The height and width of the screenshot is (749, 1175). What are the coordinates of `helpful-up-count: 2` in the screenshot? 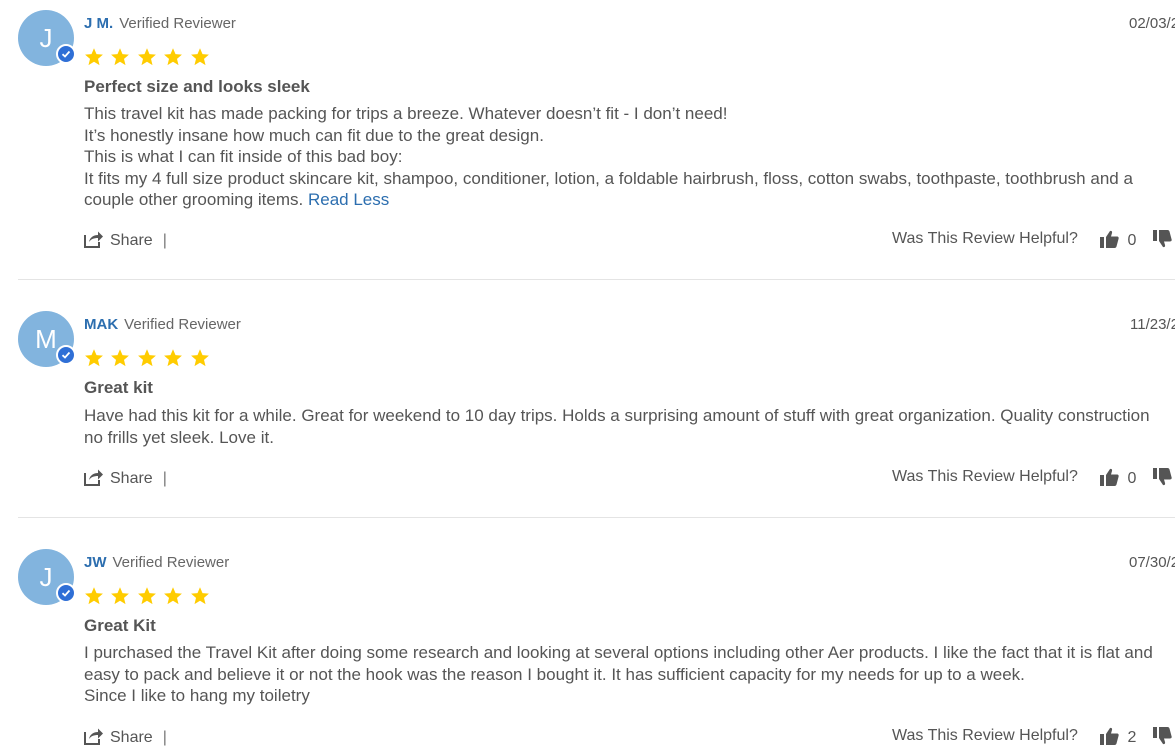 It's located at (1132, 737).